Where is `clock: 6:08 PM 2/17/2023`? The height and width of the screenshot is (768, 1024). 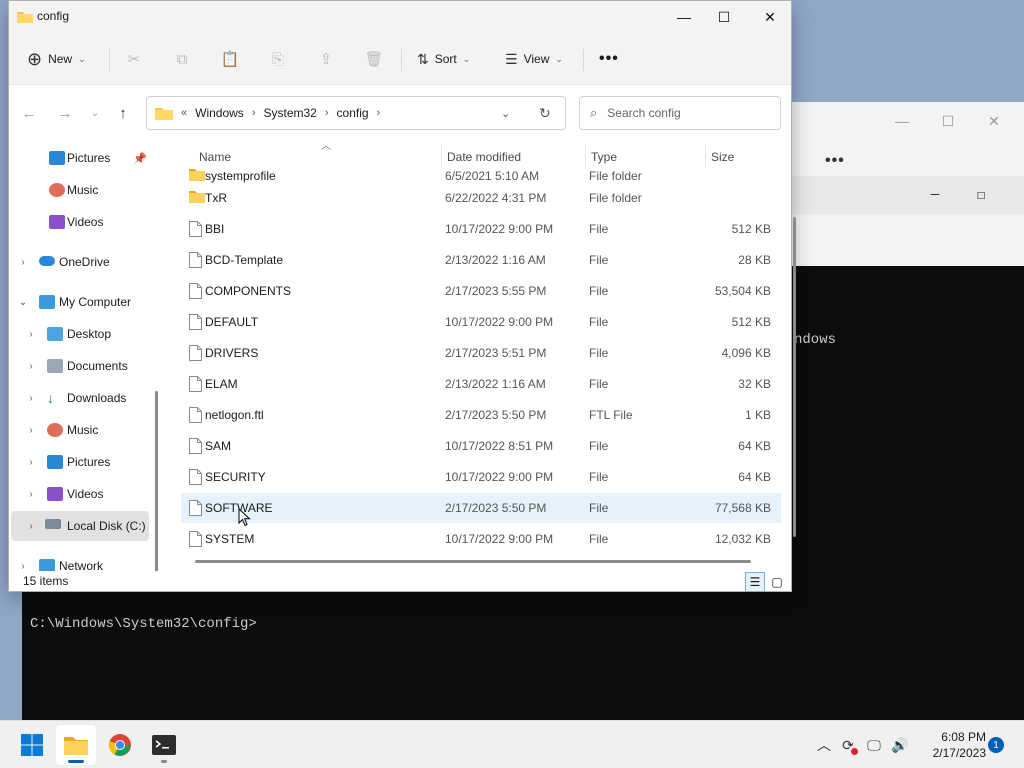 clock: 6:08 PM 2/17/2023 is located at coordinates (951, 745).